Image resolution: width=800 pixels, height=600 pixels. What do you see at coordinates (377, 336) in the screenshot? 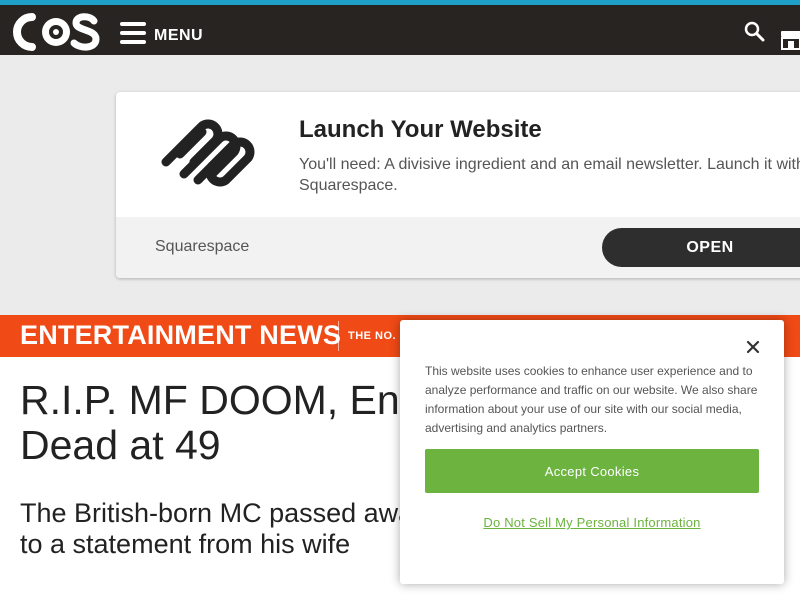
I see `section-tagline: THE NO. 1` at bounding box center [377, 336].